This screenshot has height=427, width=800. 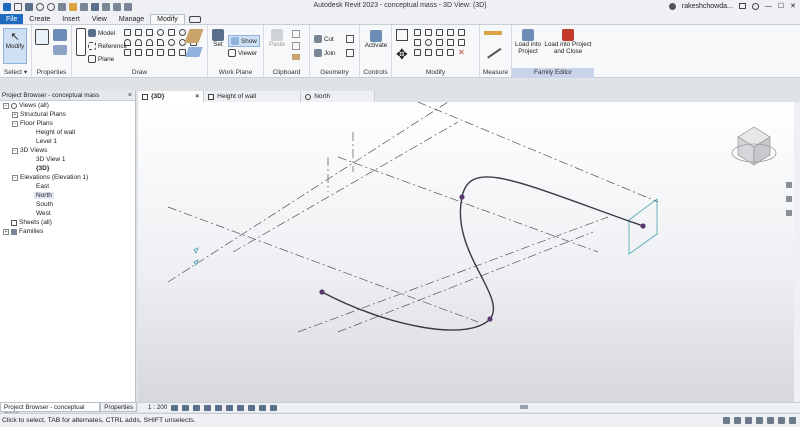 What do you see at coordinates (482, 253) in the screenshot?
I see `spline-curve` at bounding box center [482, 253].